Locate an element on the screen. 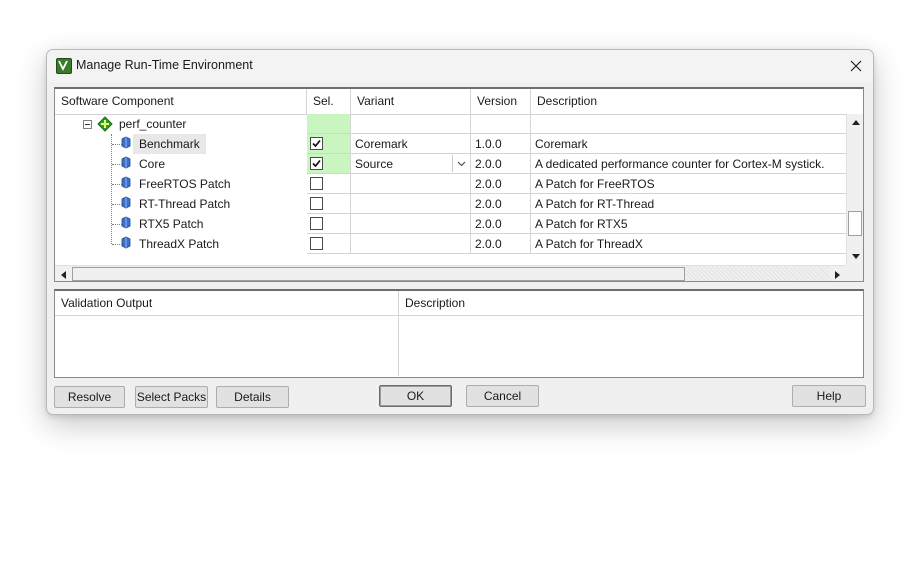  tree-label-benchmark: Benchmark is located at coordinates (169, 144).